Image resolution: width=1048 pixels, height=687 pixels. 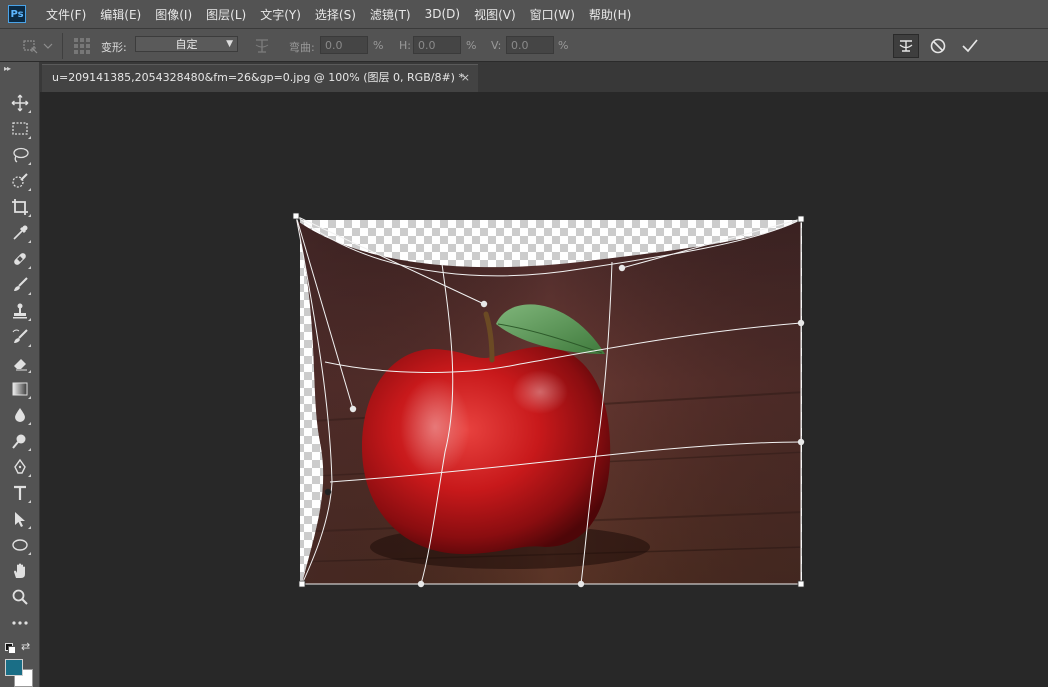 I want to click on move-icon, so click(x=20, y=103).